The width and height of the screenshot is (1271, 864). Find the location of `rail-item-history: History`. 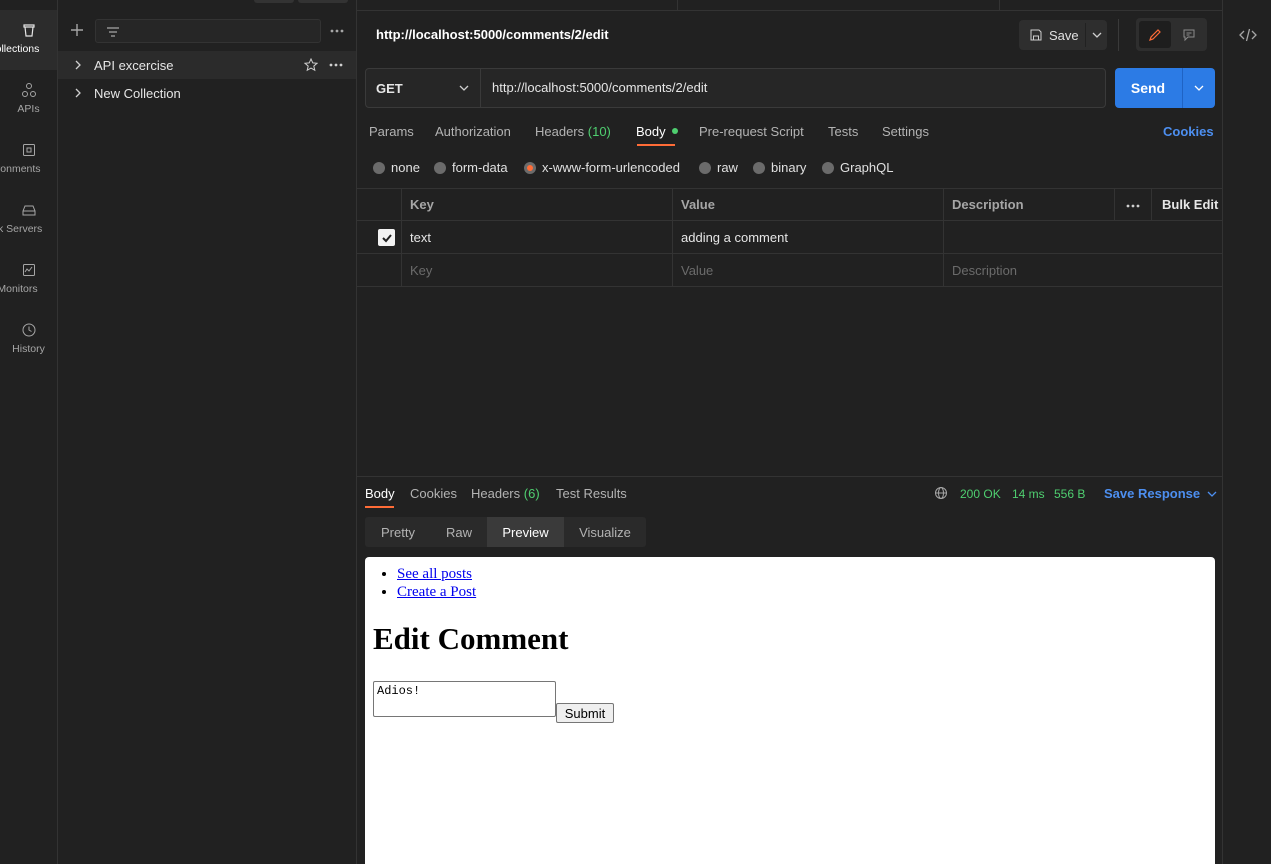

rail-item-history: History is located at coordinates (28, 340).